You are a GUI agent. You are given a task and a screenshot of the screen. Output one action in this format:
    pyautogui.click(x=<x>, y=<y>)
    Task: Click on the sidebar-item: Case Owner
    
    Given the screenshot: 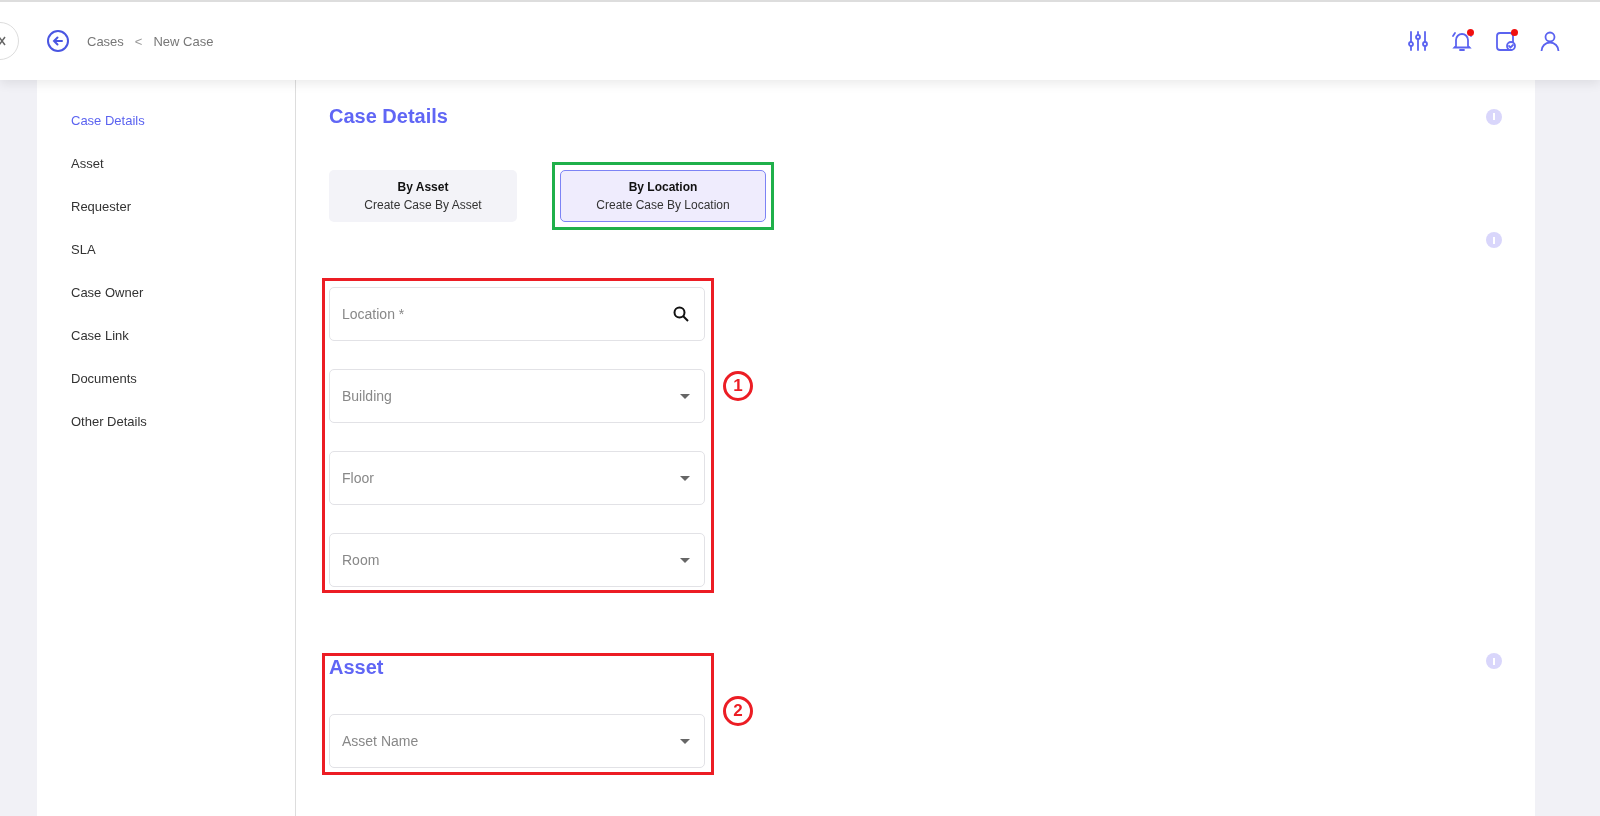 What is the action you would take?
    pyautogui.click(x=90, y=292)
    